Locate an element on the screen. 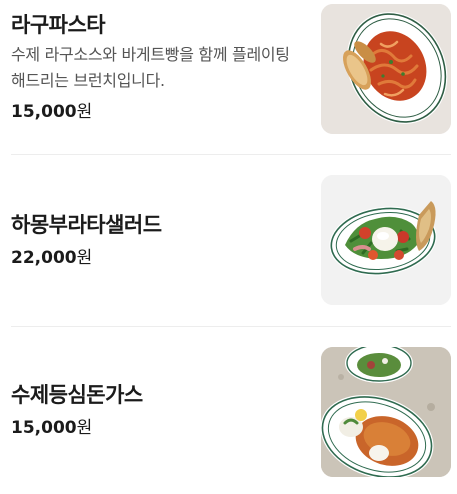 This screenshot has width=457, height=494. menu-item-name: 라구파스타 is located at coordinates (58, 25).